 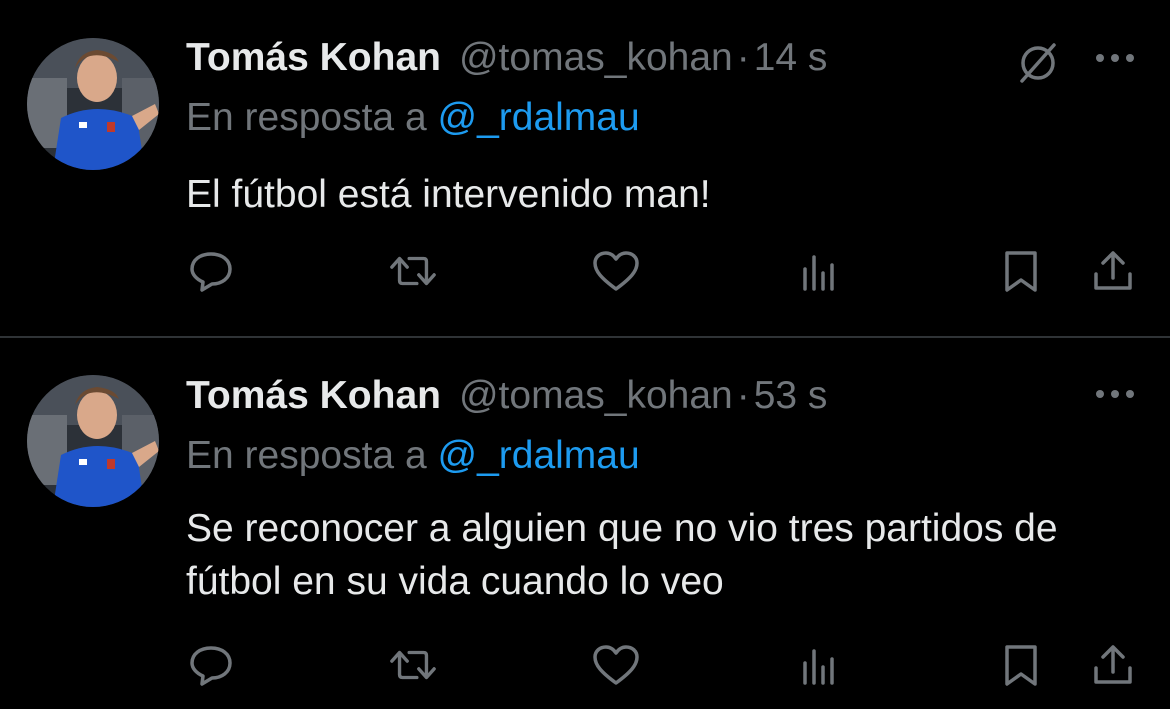 I want to click on timestamp: 53 s, so click(x=791, y=396).